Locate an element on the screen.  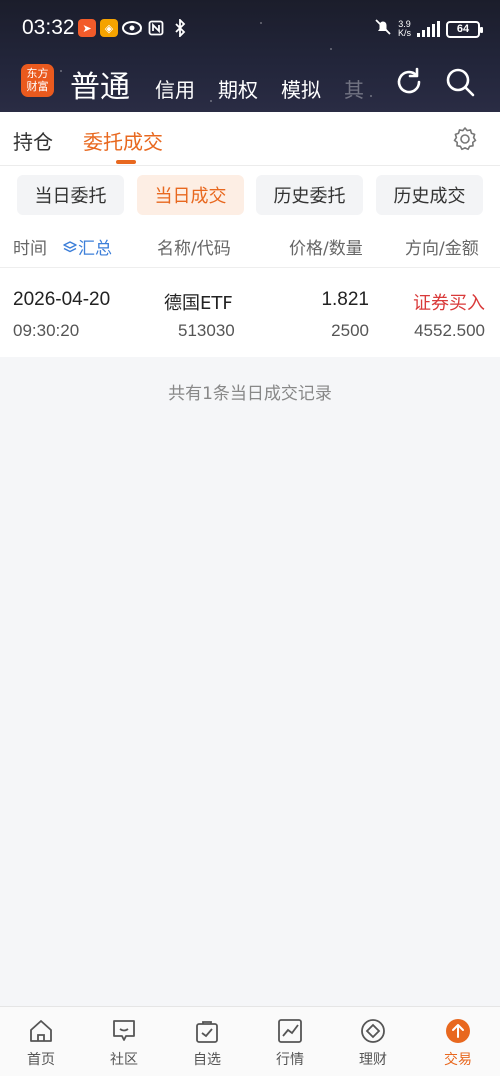
bluetooth-icon is located at coordinates (180, 28).